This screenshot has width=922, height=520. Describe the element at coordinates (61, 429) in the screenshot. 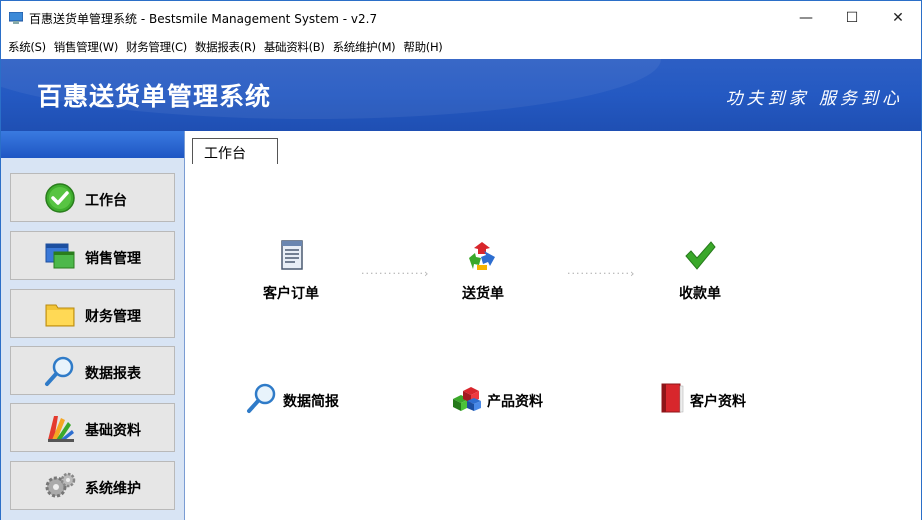

I see `palette-icon` at that location.